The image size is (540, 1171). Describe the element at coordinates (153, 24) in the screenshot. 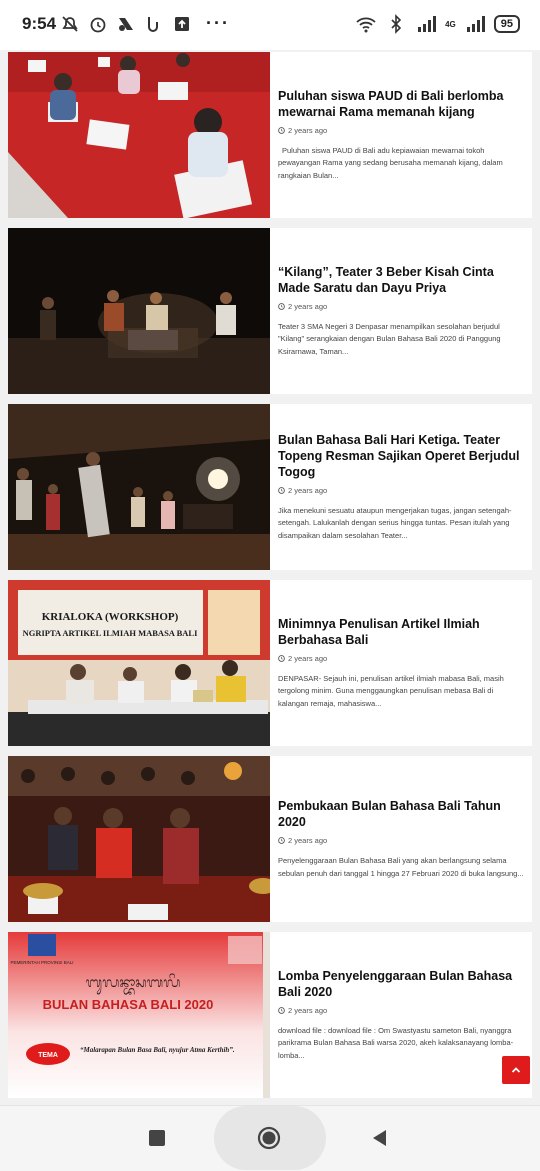

I see `app-notification-icon` at that location.